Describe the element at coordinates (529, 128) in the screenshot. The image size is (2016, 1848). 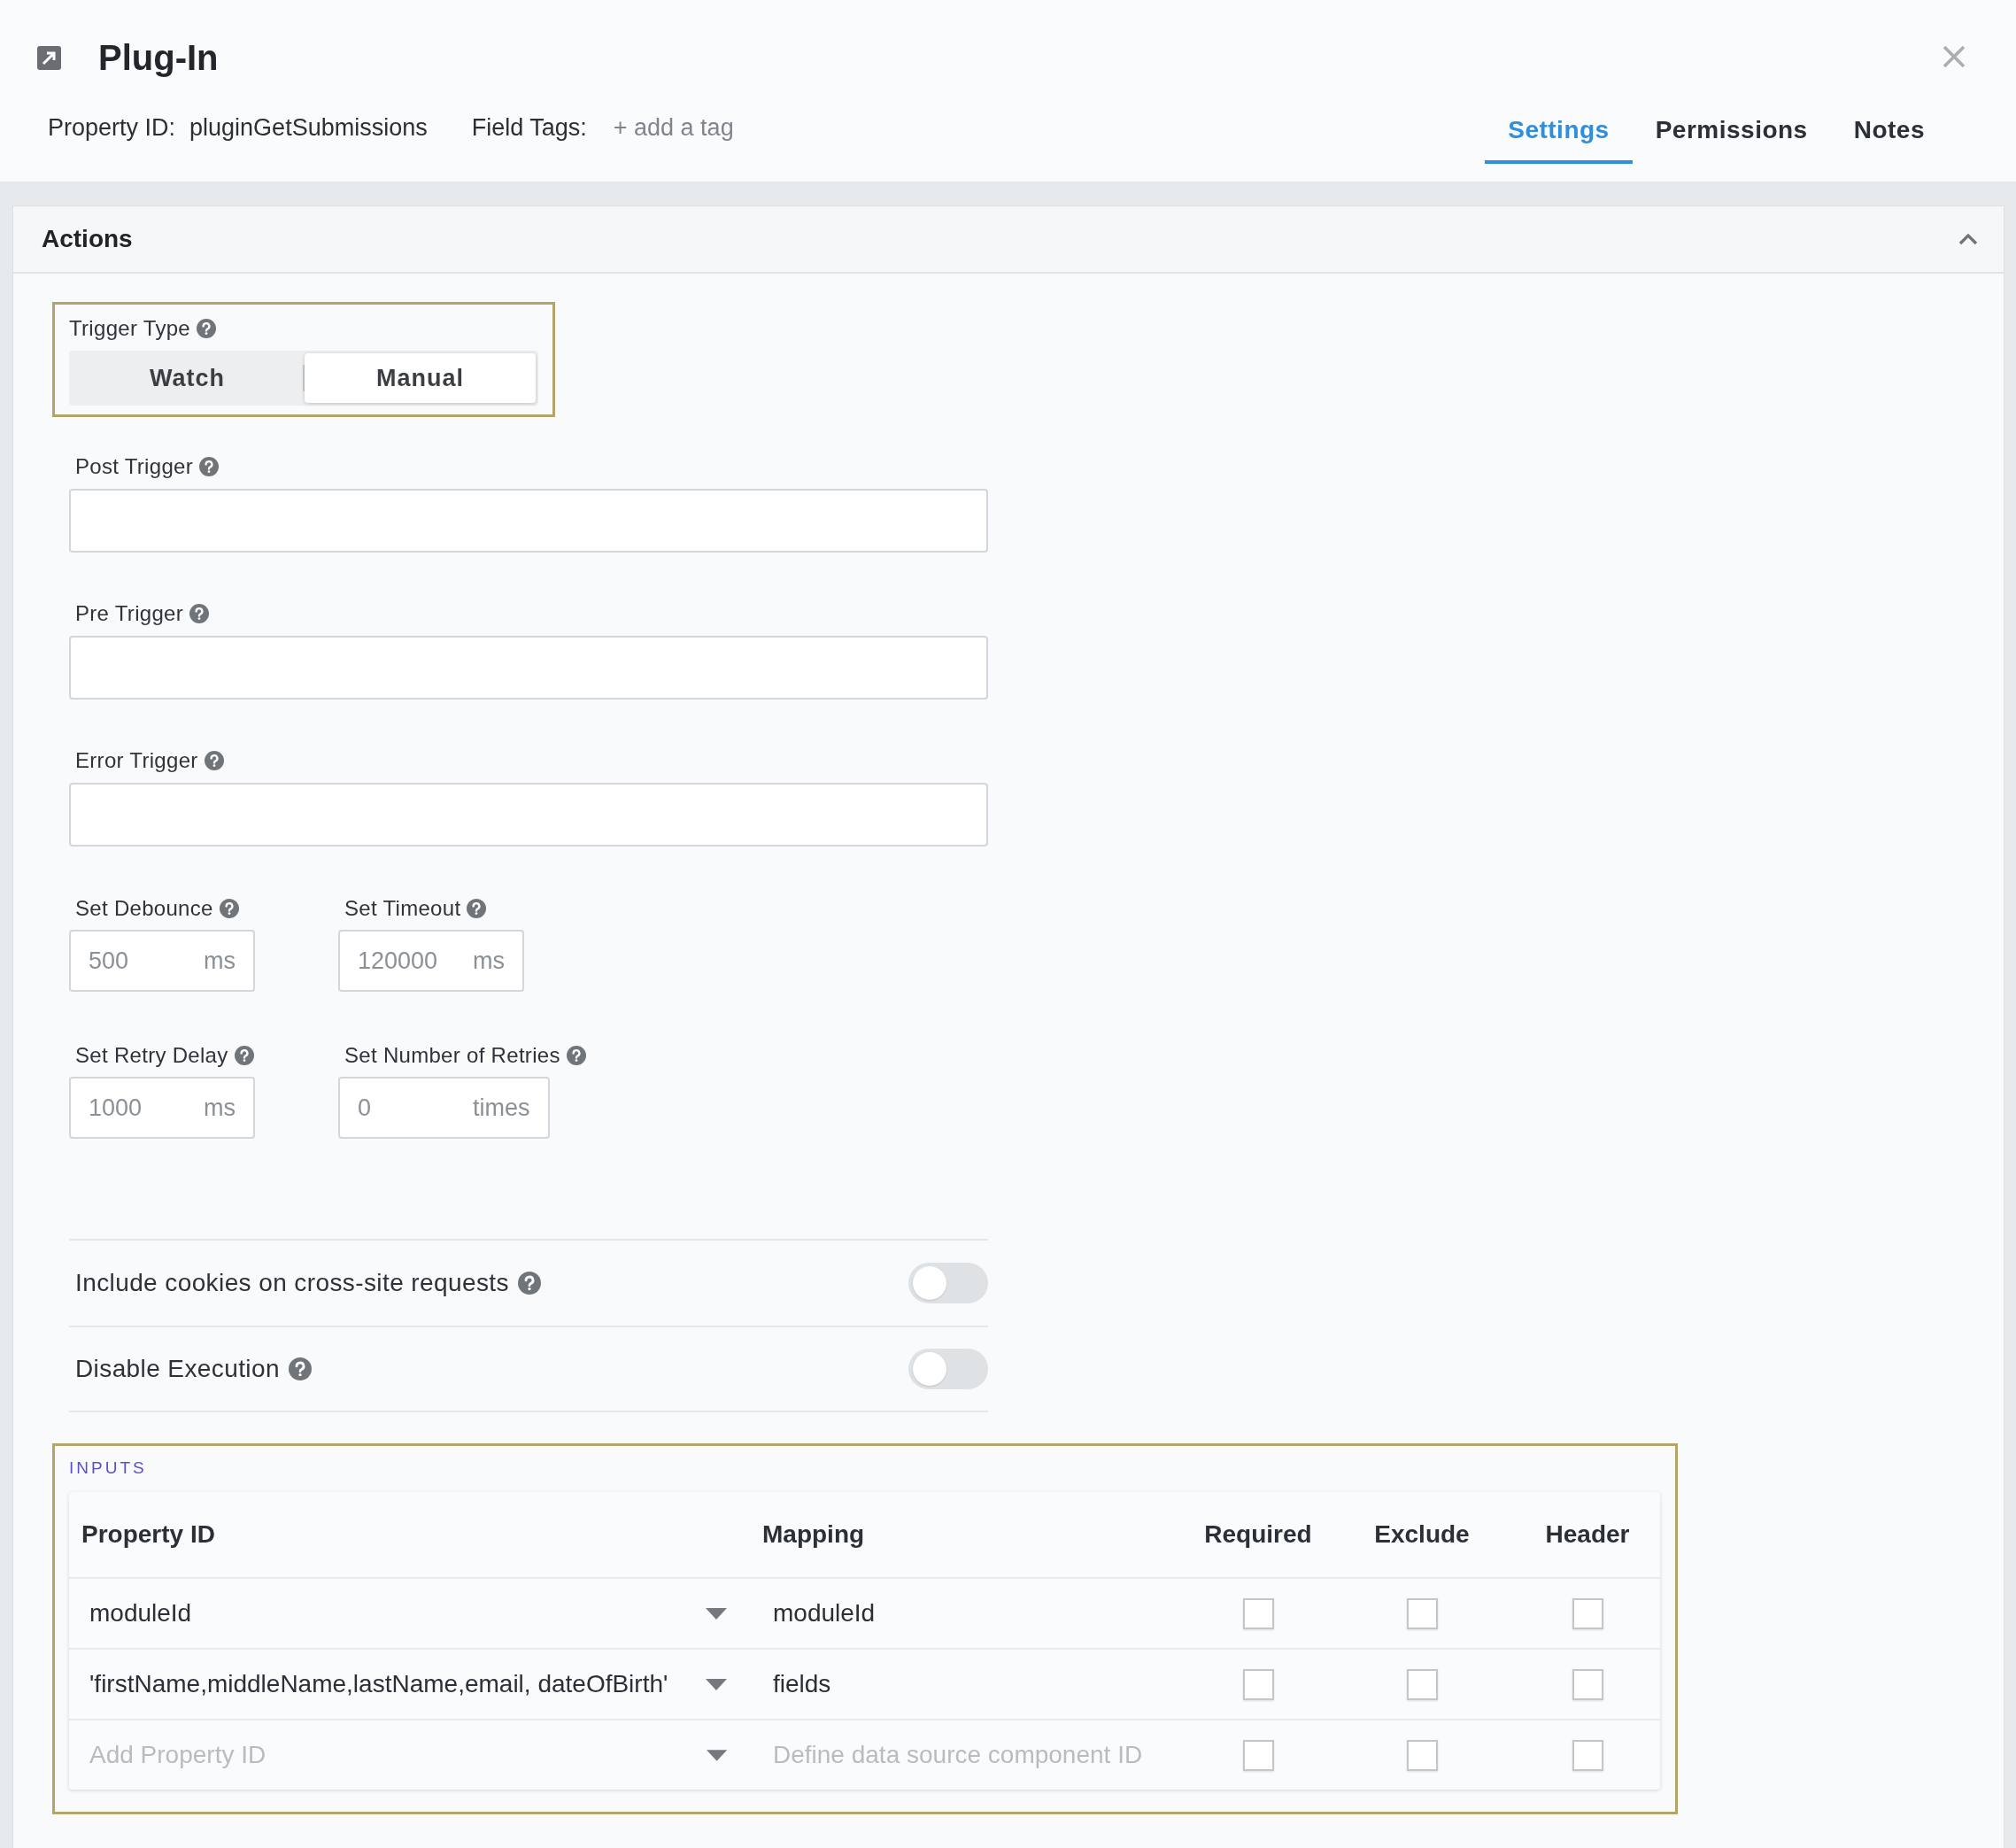
I see `field-tags-label: Field Tags:` at that location.